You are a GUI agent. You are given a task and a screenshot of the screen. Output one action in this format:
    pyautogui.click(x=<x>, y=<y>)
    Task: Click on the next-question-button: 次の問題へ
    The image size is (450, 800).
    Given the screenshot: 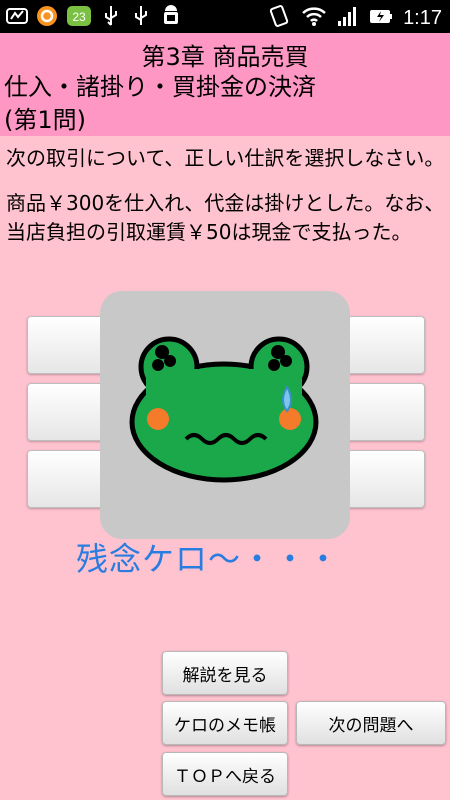 What is the action you would take?
    pyautogui.click(x=371, y=723)
    